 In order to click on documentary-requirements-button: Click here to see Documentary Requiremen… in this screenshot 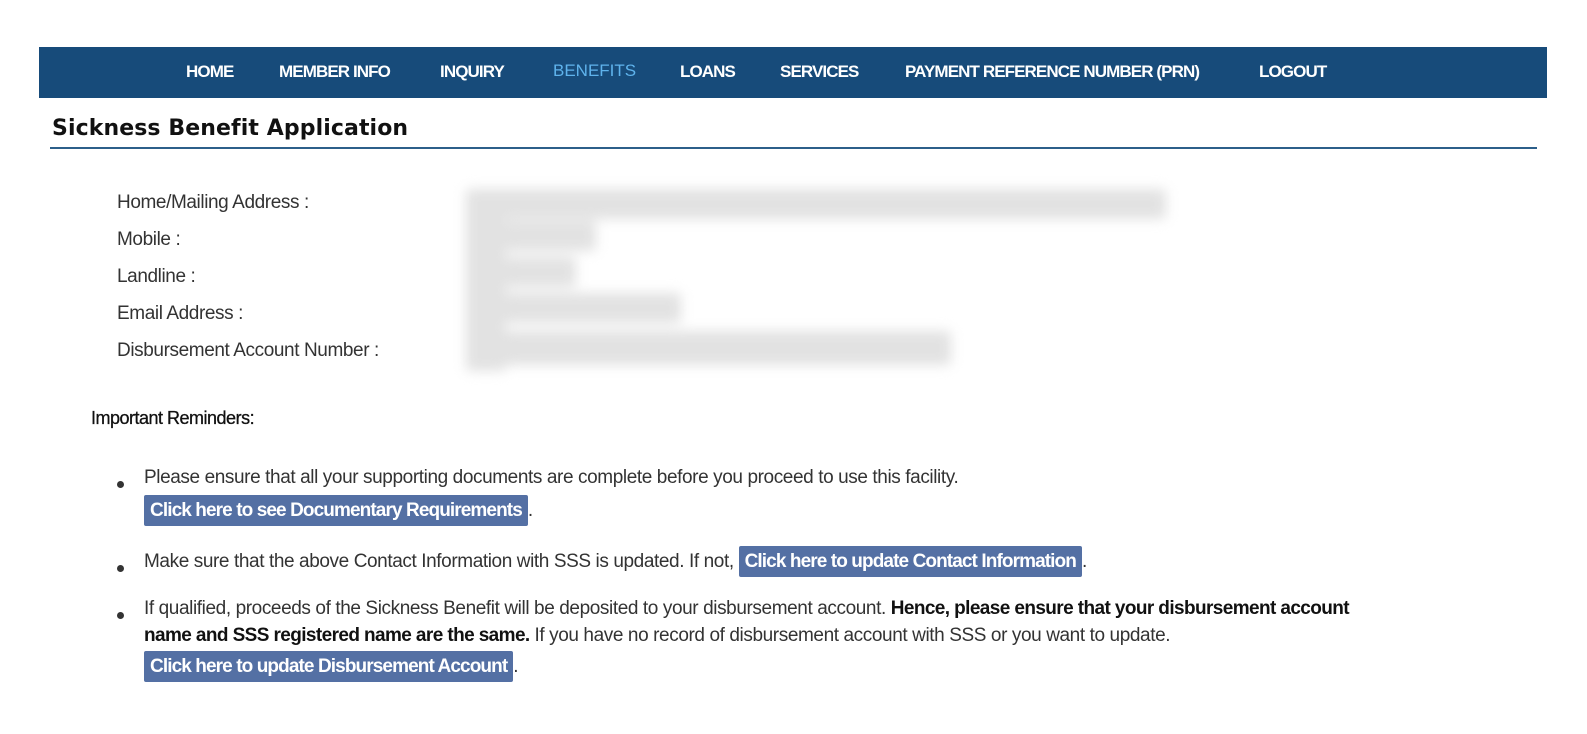, I will do `click(336, 510)`.